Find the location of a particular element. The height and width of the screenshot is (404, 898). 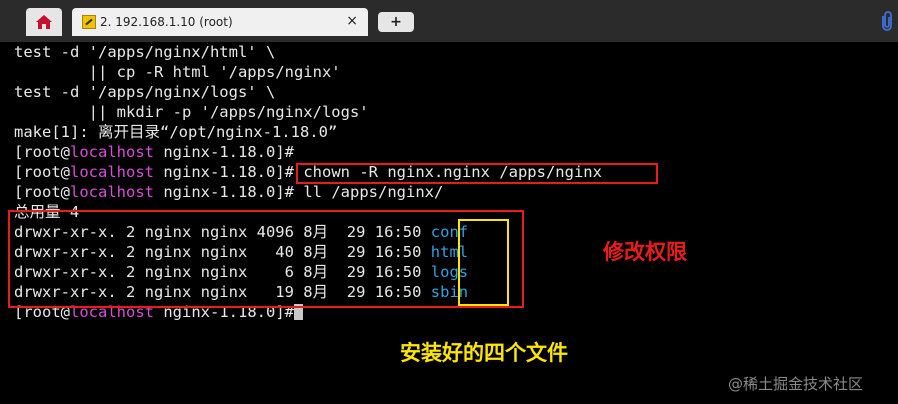

terminal-line: test -d '/apps/nginx/html' \ is located at coordinates (145, 52).